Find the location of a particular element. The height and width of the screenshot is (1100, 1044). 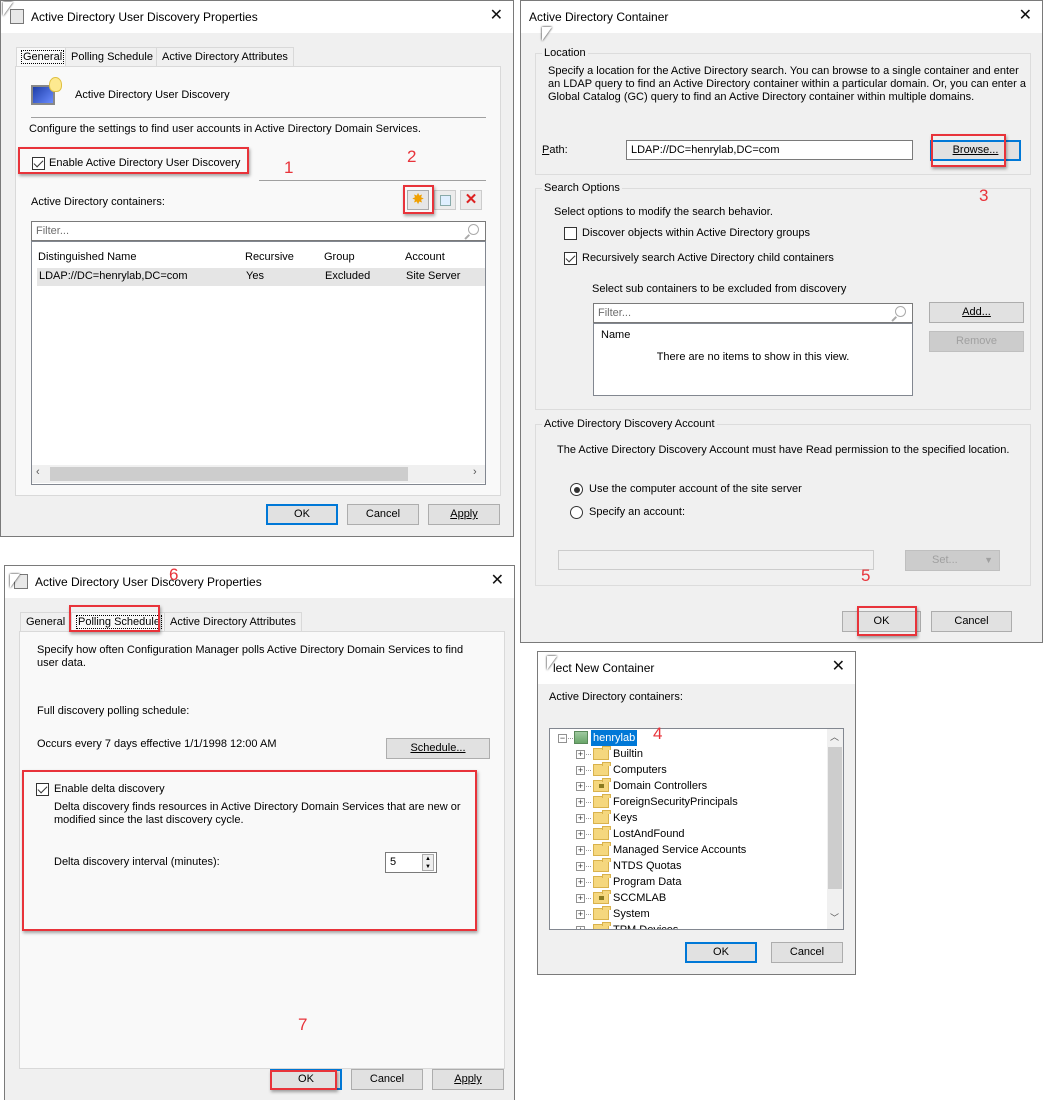

column-header-dn: Distinguished Name is located at coordinates (87, 257).